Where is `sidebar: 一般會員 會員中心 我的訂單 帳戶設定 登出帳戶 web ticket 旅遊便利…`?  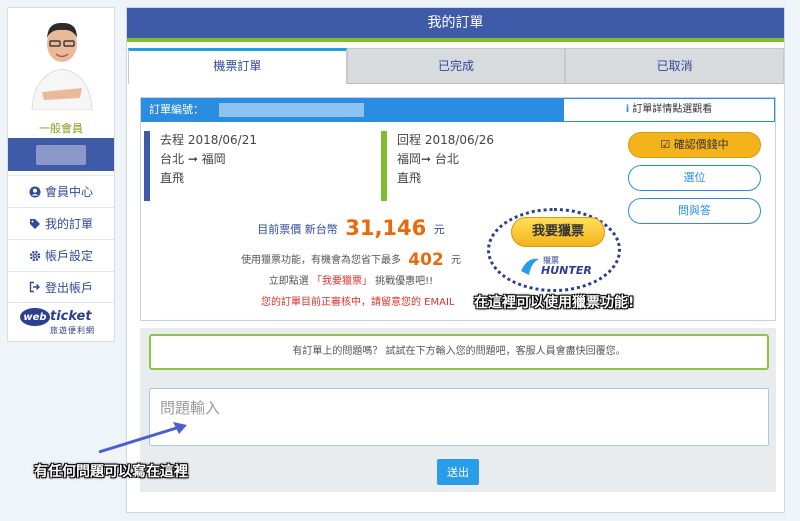 sidebar: 一般會員 會員中心 我的訂單 帳戶設定 登出帳戶 web ticket 旅遊便利… is located at coordinates (61, 174).